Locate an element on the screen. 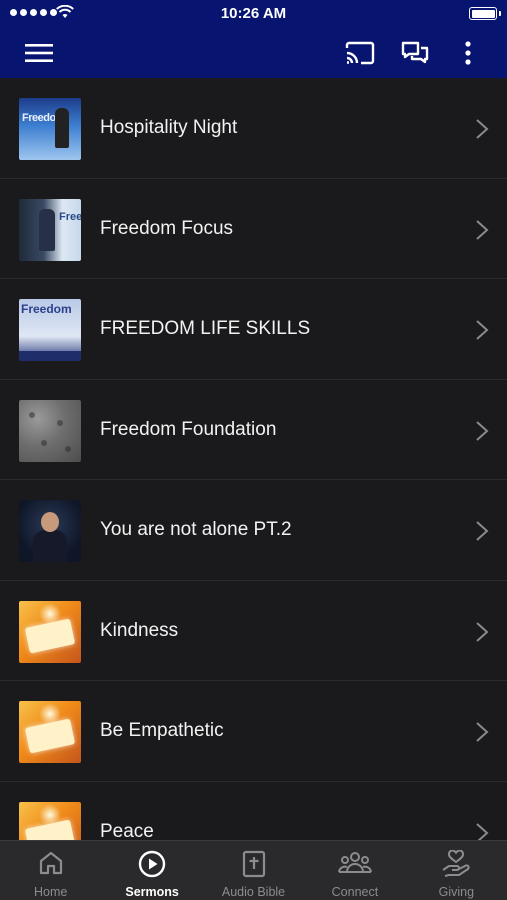 Image resolution: width=507 pixels, height=900 pixels. sermon-row: You are not alone PT.2 is located at coordinates (253, 530).